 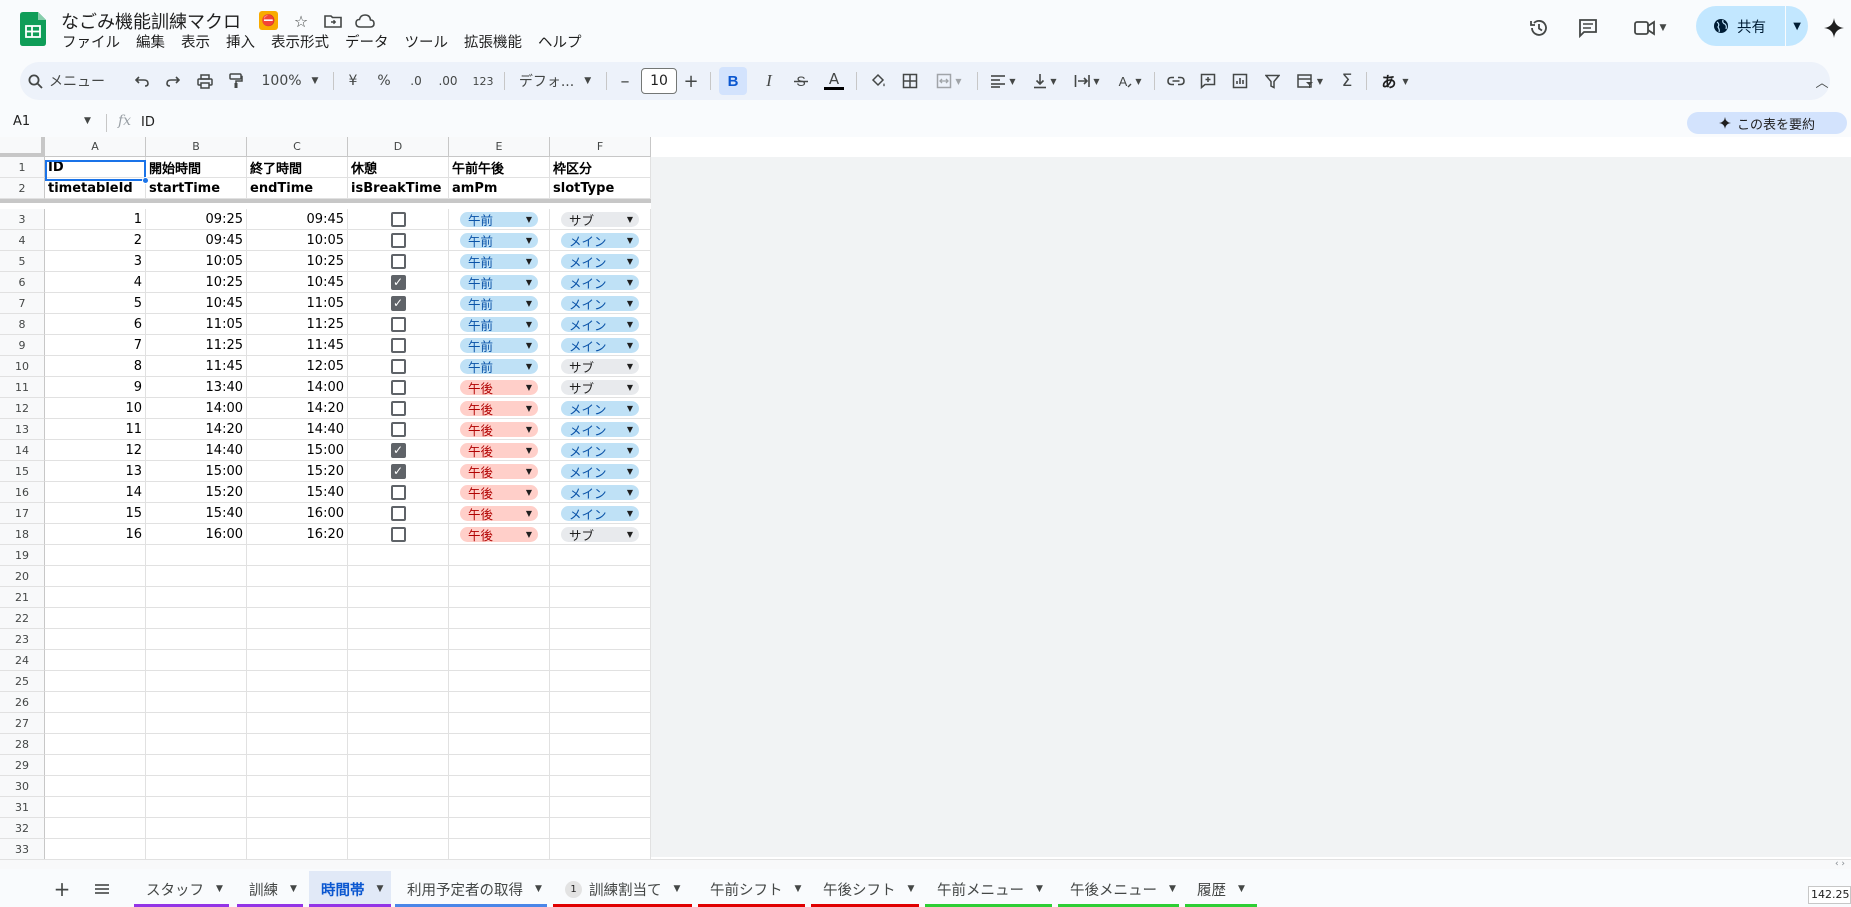 What do you see at coordinates (22, 786) in the screenshot?
I see `row-header: 30` at bounding box center [22, 786].